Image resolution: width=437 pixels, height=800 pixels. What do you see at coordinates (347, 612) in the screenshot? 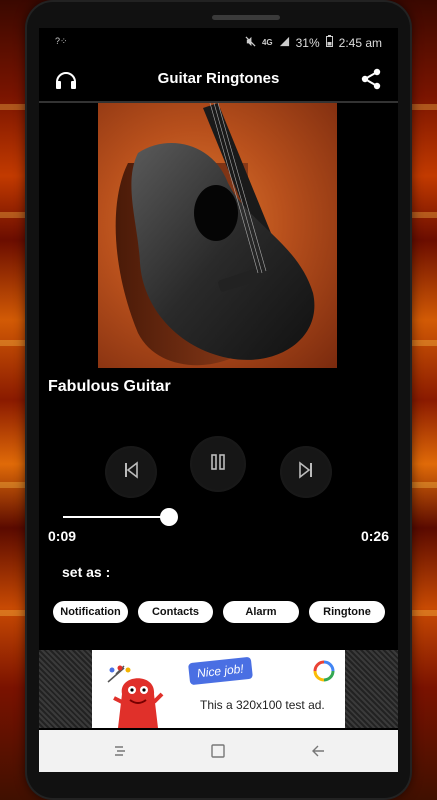
I see `set-ringtone-button: Ringtone` at bounding box center [347, 612].